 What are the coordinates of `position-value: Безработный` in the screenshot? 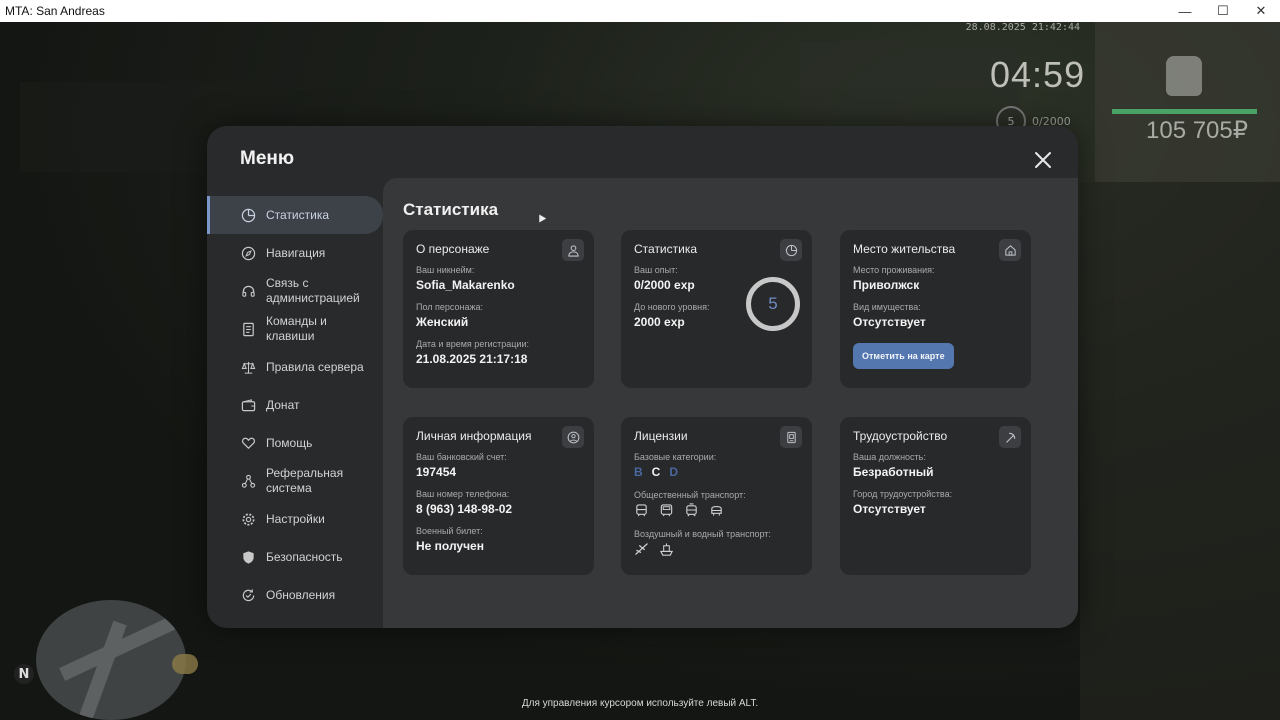 It's located at (893, 472).